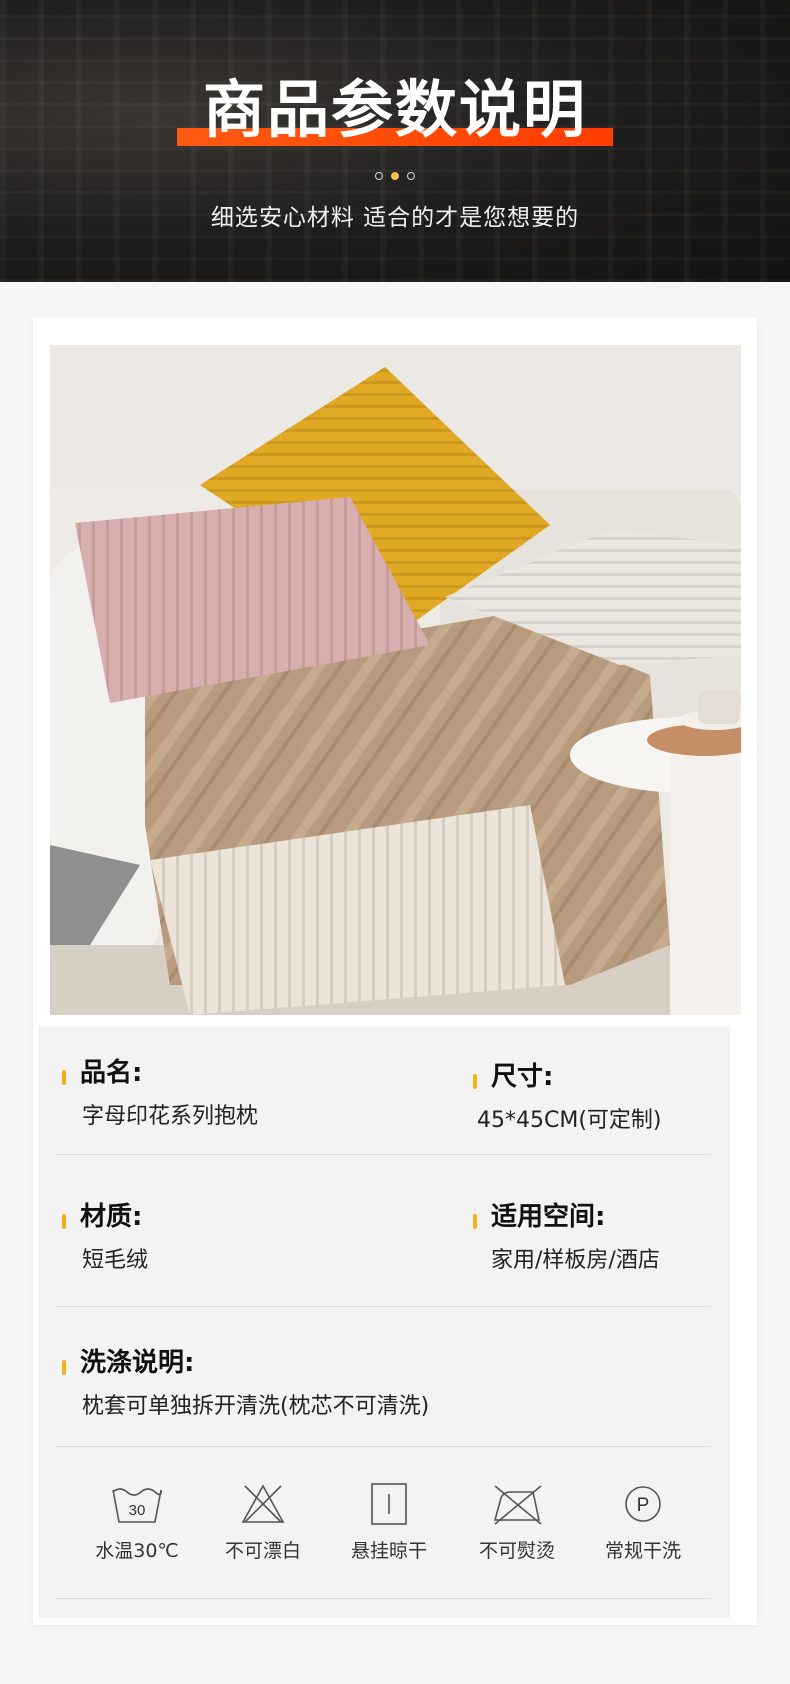 The width and height of the screenshot is (790, 1684). I want to click on care-label: 不可熨烫, so click(516, 1551).